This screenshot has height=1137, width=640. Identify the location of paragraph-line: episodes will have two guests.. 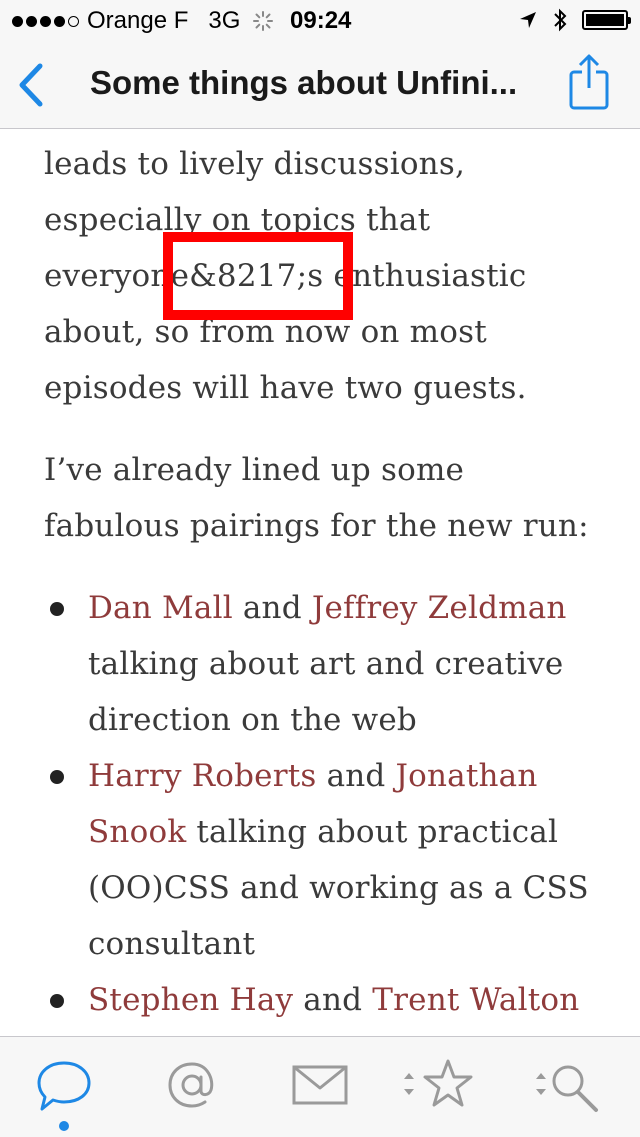
(285, 388).